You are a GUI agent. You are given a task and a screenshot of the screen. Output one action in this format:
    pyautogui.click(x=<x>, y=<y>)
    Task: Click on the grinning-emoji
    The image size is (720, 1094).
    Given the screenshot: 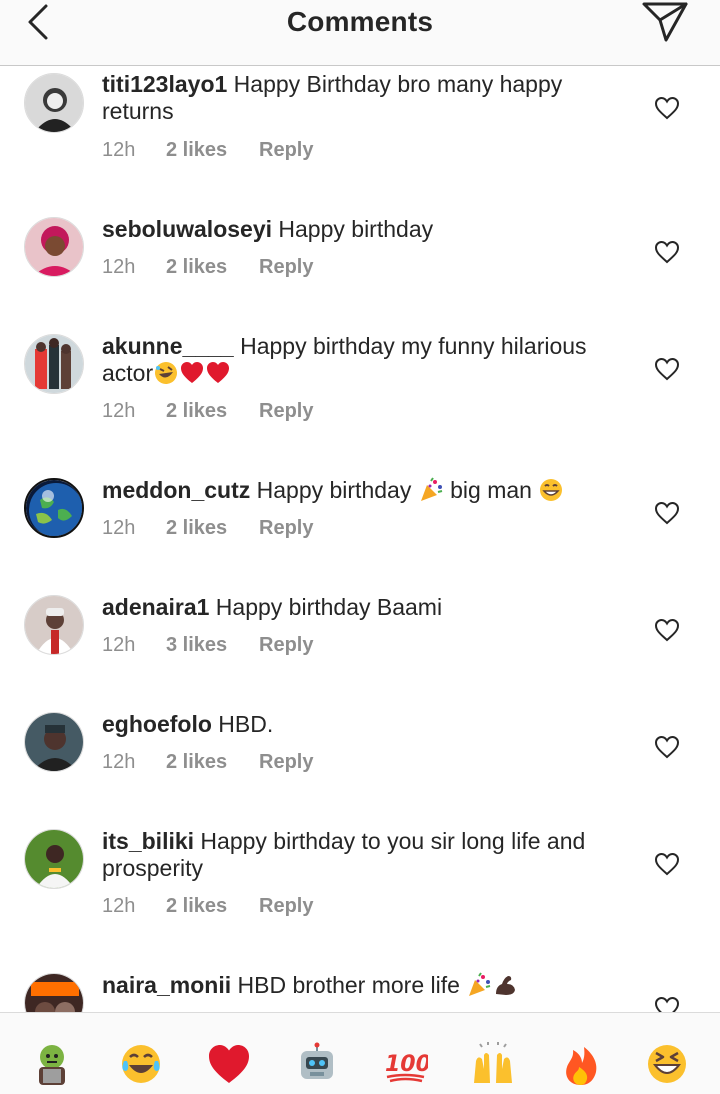 What is the action you would take?
    pyautogui.click(x=551, y=490)
    